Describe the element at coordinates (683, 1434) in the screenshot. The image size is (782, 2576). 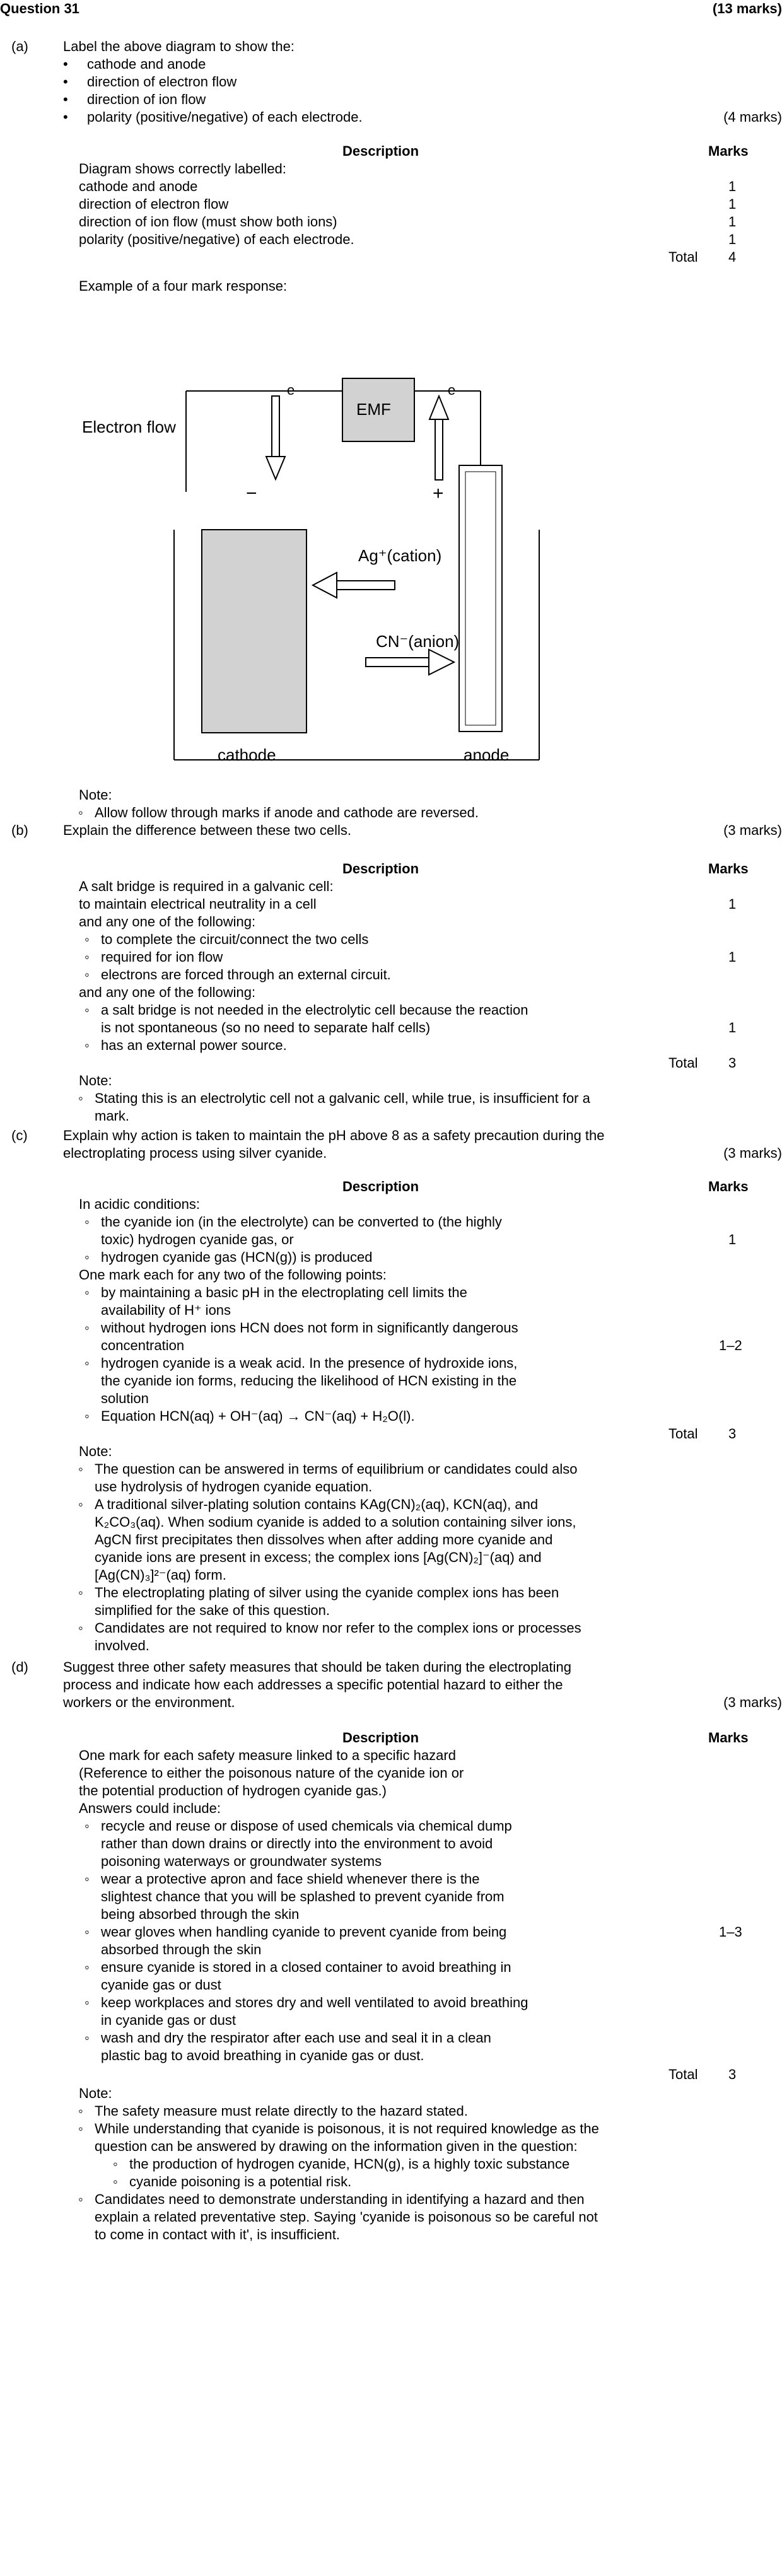
I see `part-c-total-label: Total` at that location.